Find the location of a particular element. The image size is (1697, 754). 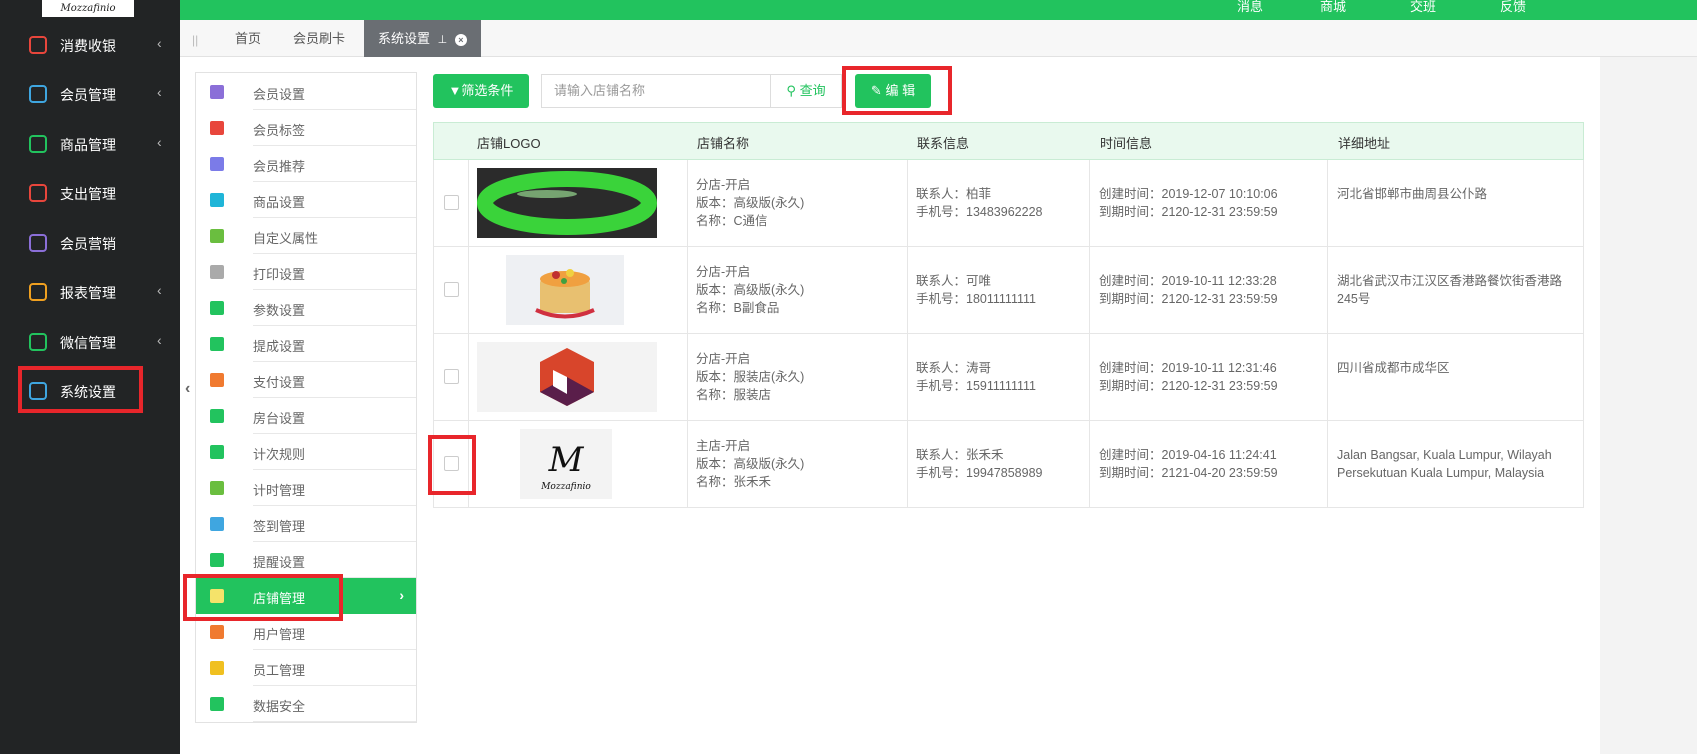

menu-item-10: 计次规则 is located at coordinates (306, 452).